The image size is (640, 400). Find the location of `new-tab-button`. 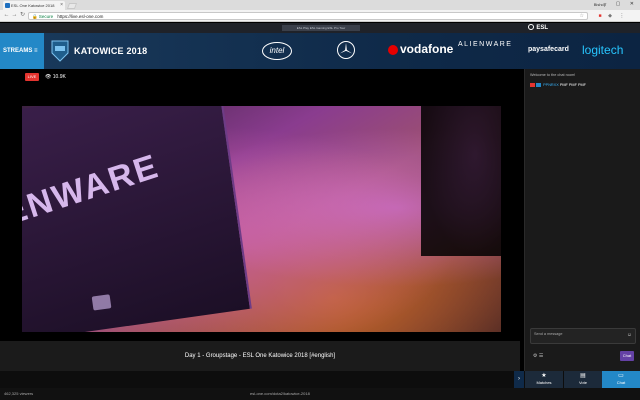

new-tab-button is located at coordinates (72, 6).